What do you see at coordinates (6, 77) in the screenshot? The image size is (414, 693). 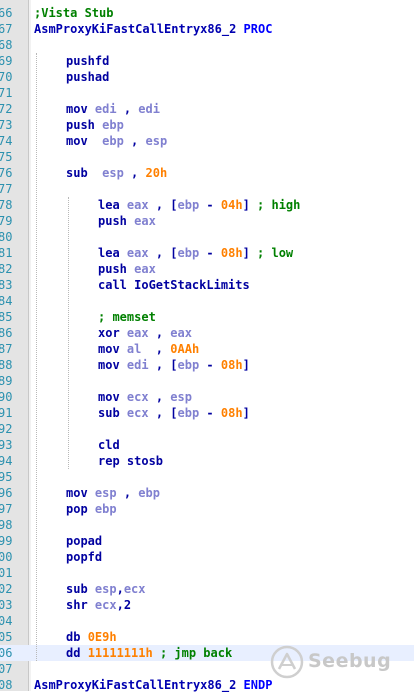 I see `line-number: 70` at bounding box center [6, 77].